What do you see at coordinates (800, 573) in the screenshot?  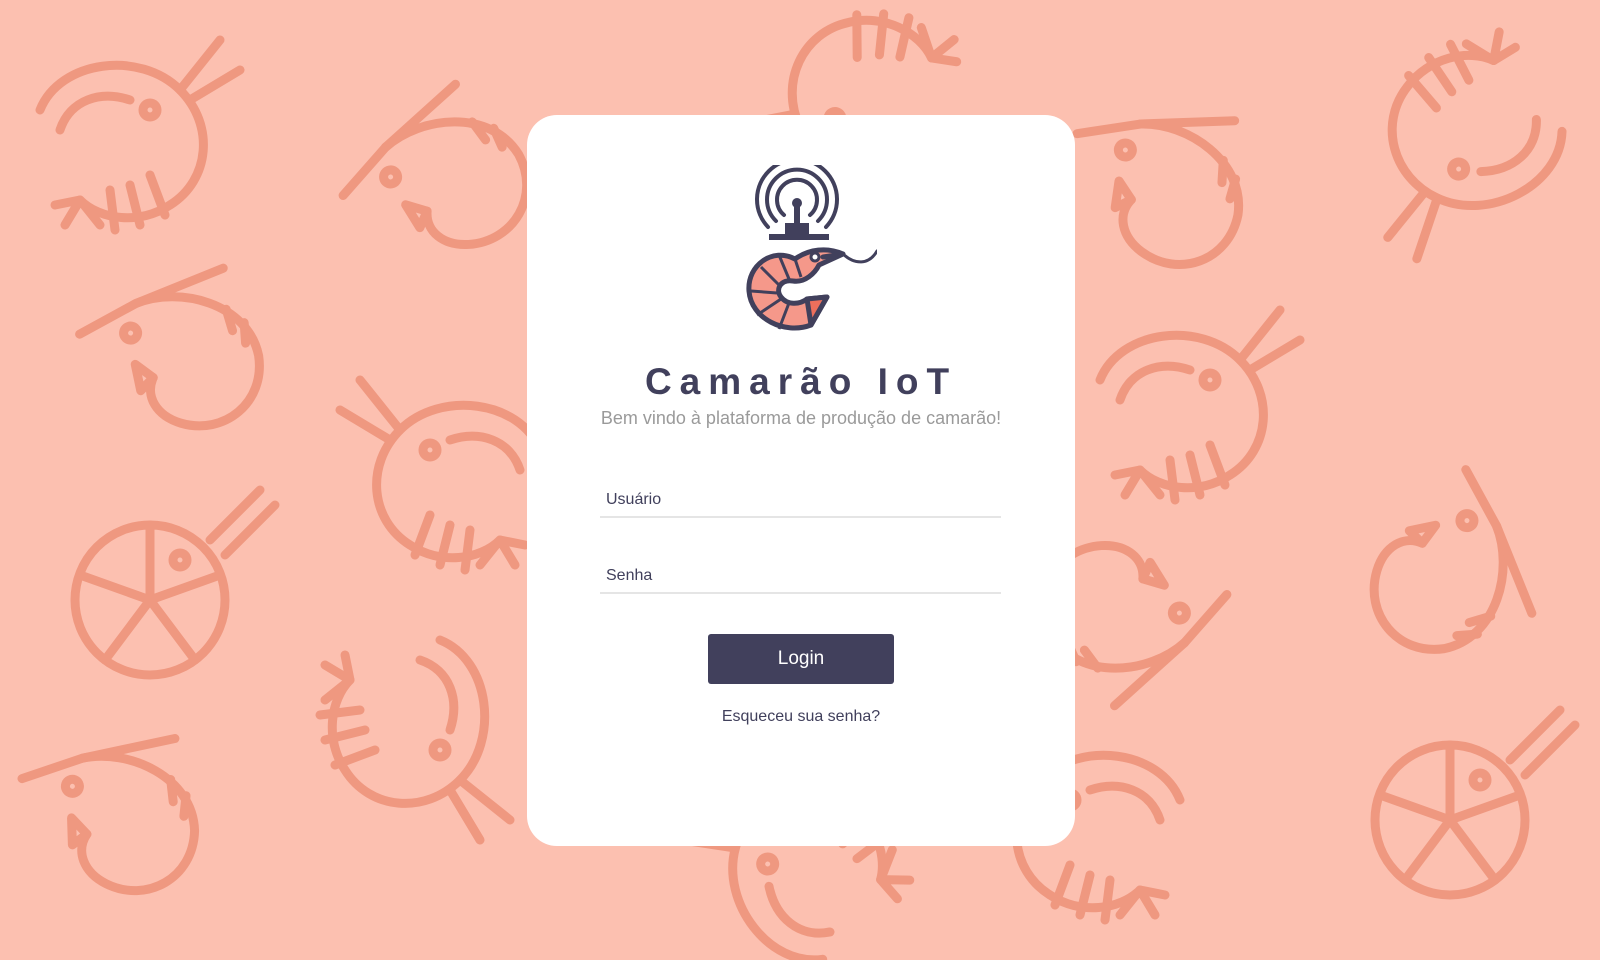 I see `password-field` at bounding box center [800, 573].